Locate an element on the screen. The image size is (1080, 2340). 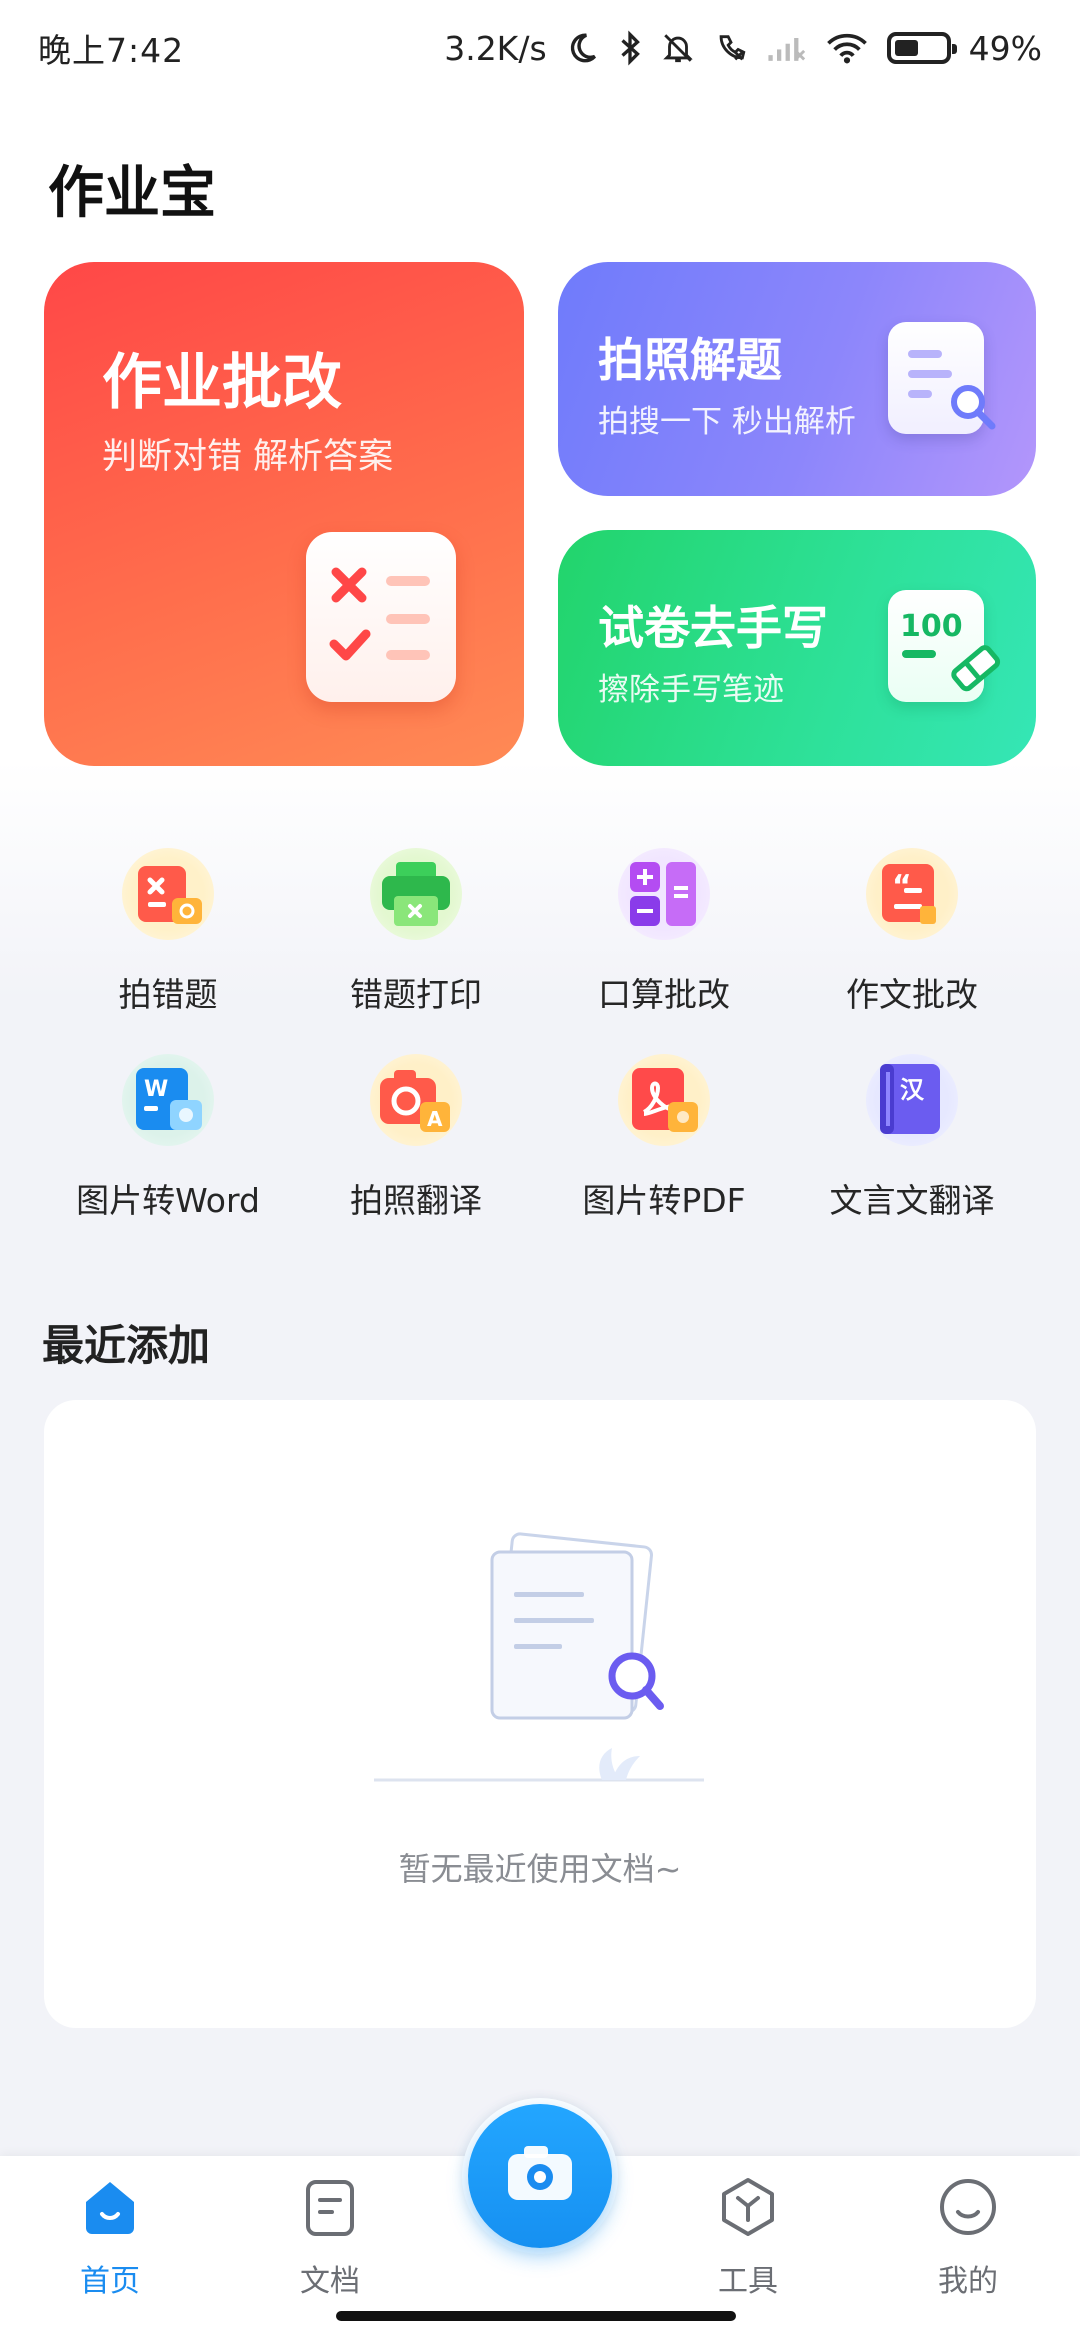
tab-mine: 我的 is located at coordinates (968, 2241).